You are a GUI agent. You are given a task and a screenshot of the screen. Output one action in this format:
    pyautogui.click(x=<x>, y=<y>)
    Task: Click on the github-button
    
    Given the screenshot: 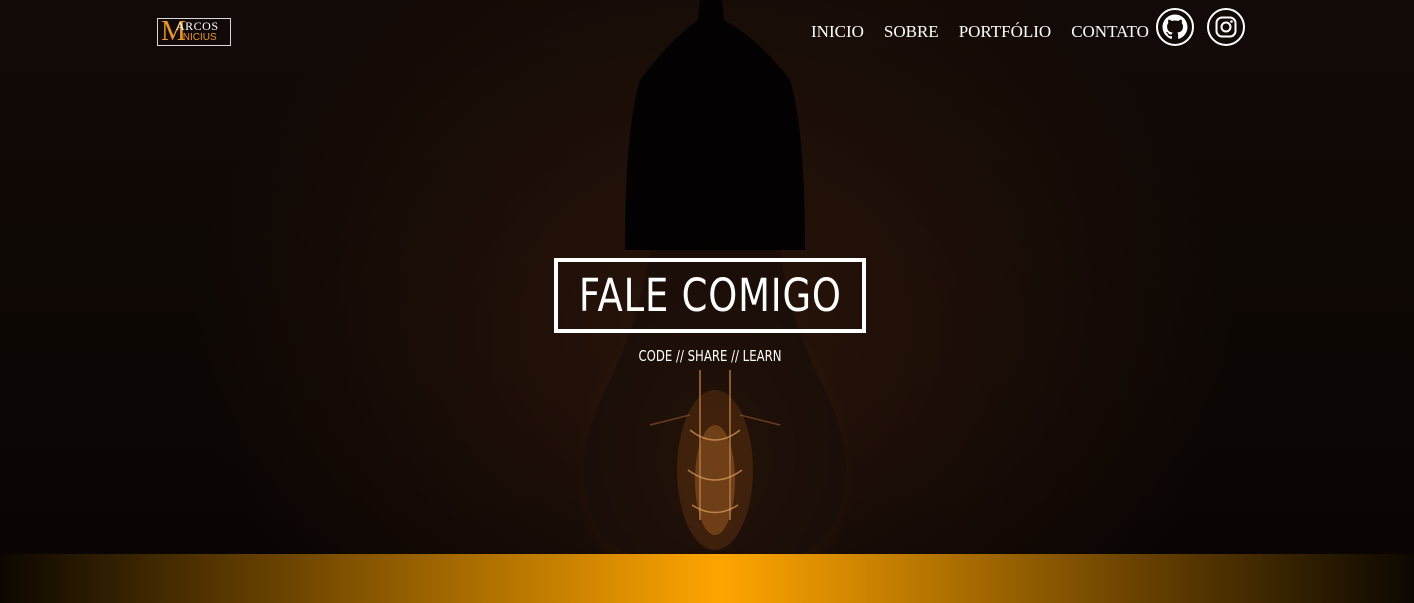 What is the action you would take?
    pyautogui.click(x=1175, y=27)
    